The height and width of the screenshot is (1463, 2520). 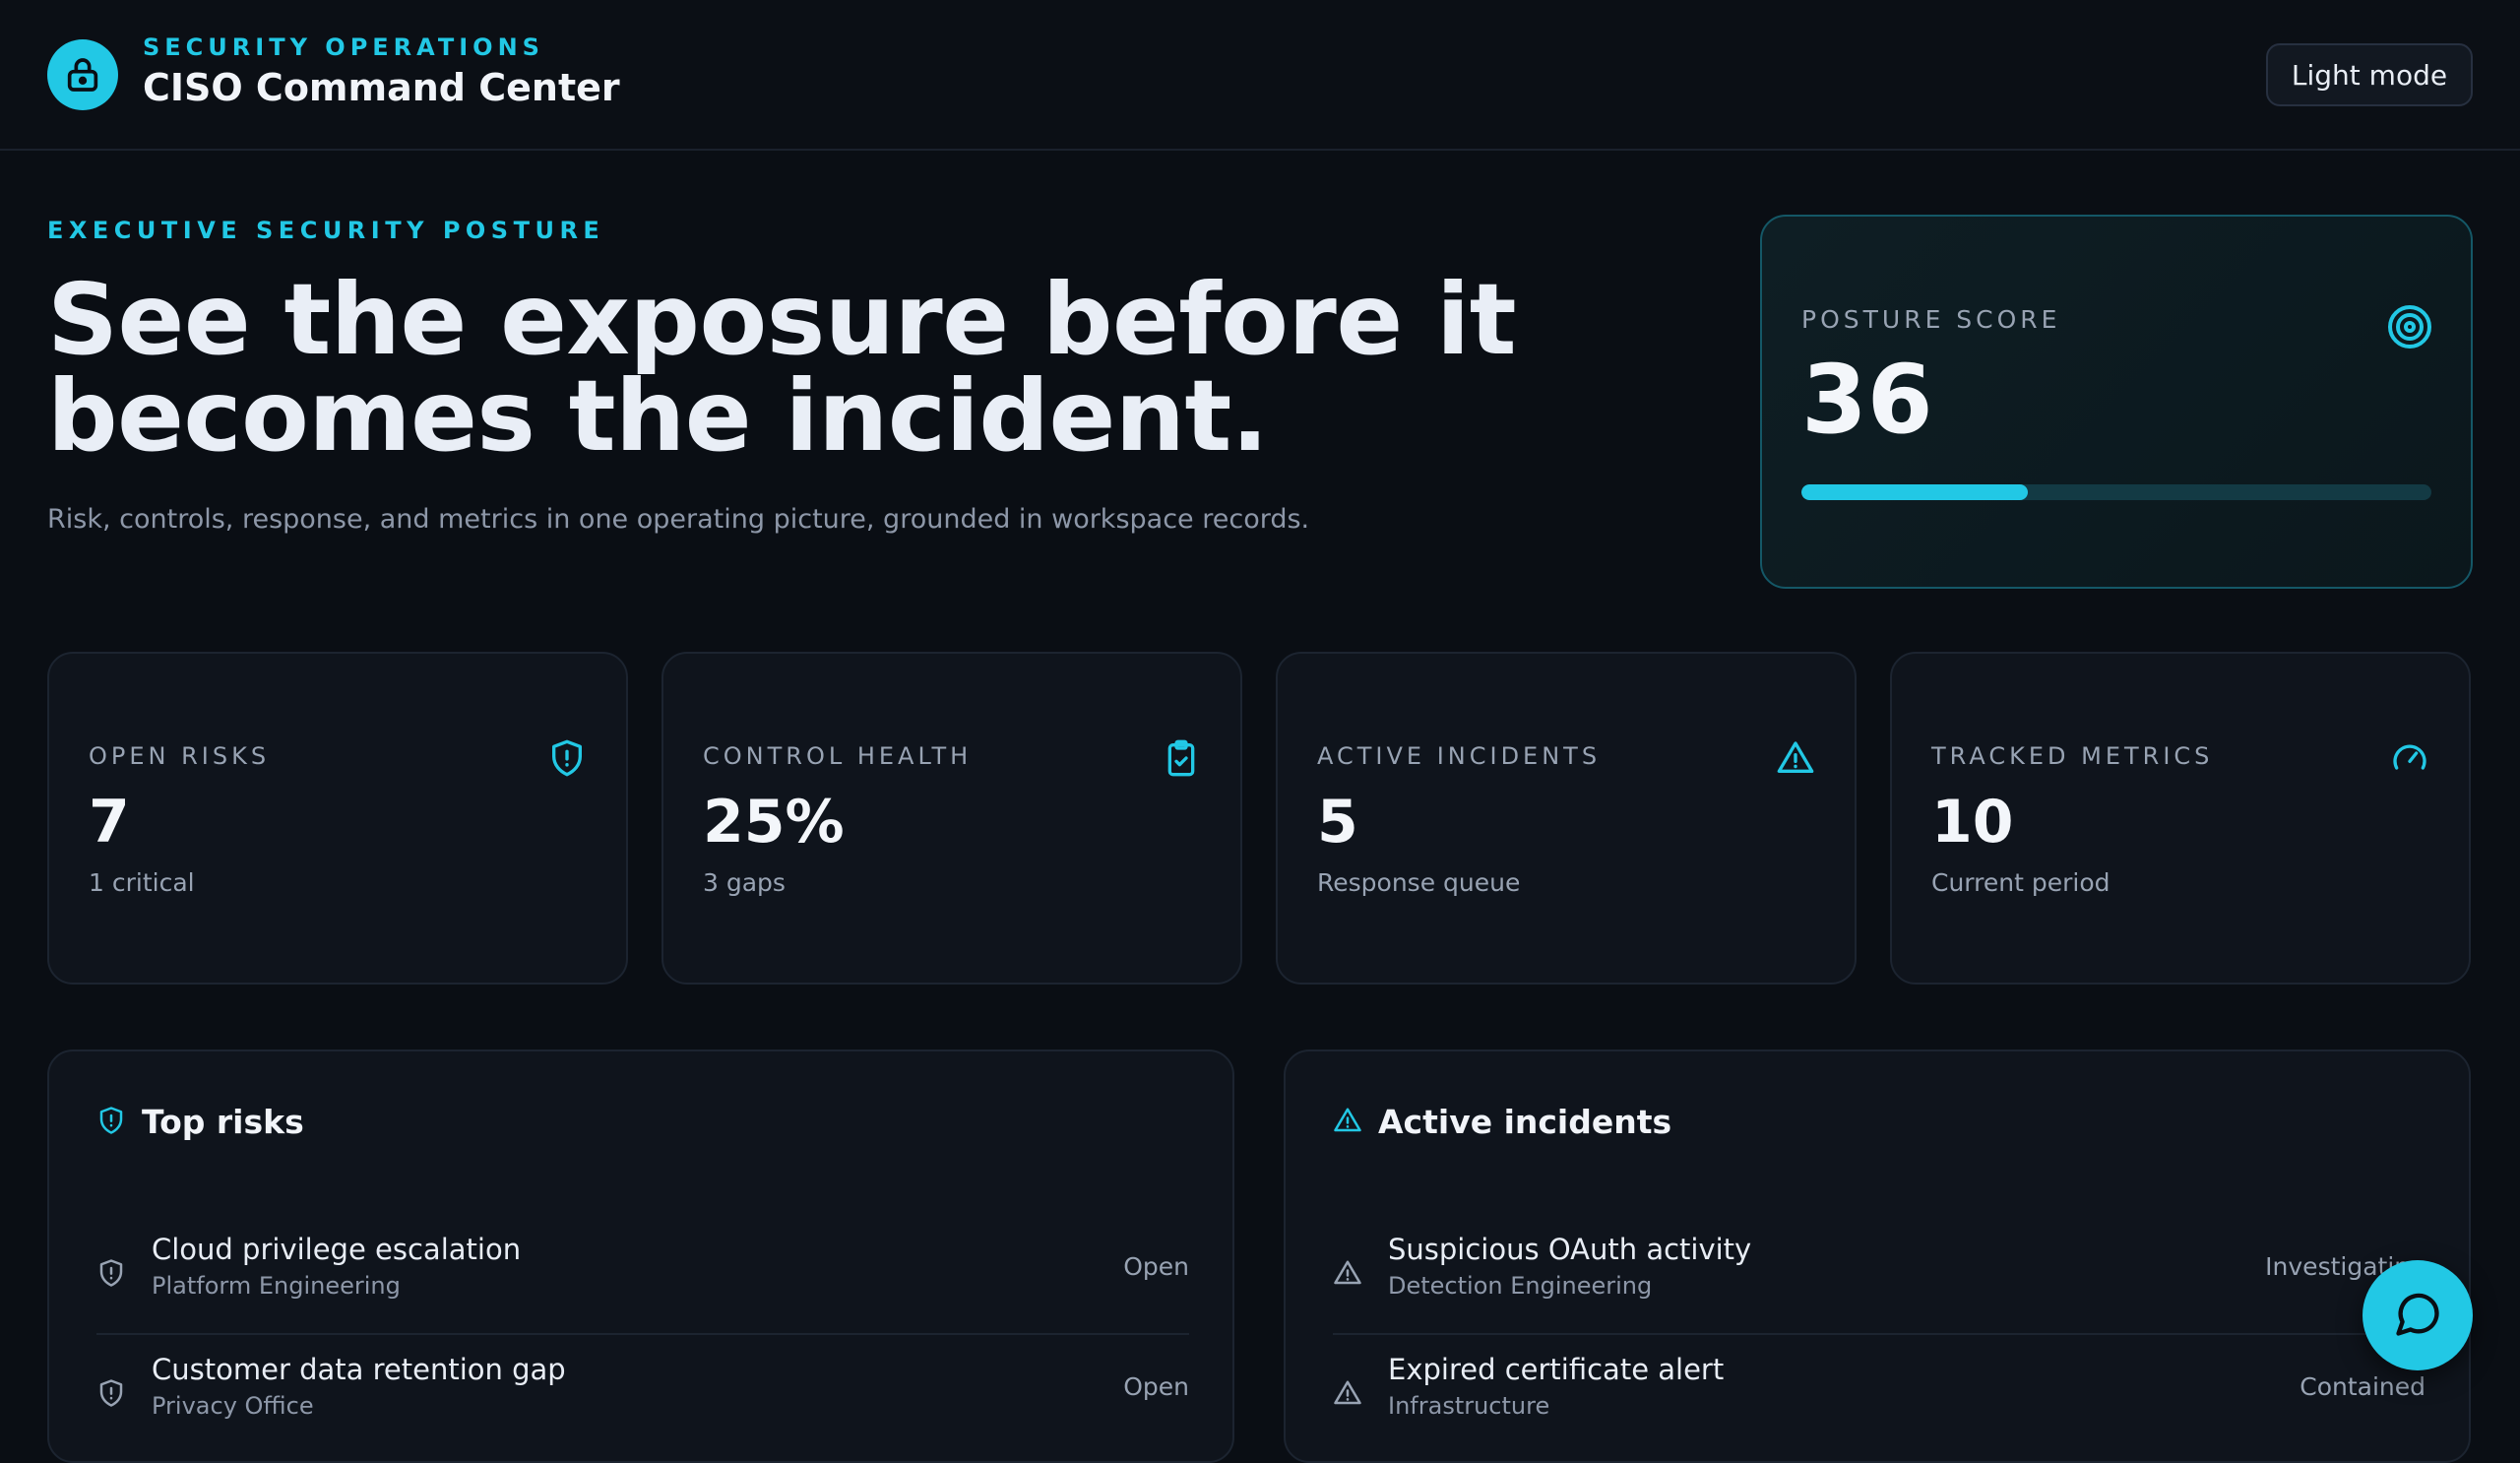 What do you see at coordinates (381, 87) in the screenshot?
I see `app-title: CISO Command Center` at bounding box center [381, 87].